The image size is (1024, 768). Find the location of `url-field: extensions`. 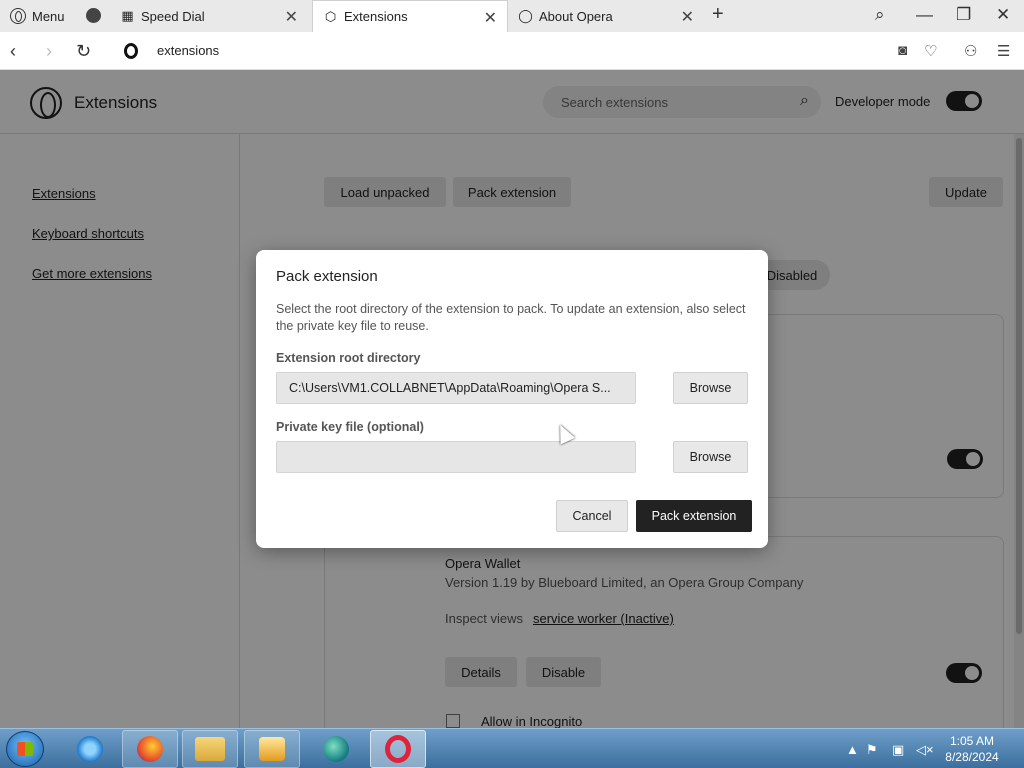

url-field: extensions is located at coordinates (188, 50).